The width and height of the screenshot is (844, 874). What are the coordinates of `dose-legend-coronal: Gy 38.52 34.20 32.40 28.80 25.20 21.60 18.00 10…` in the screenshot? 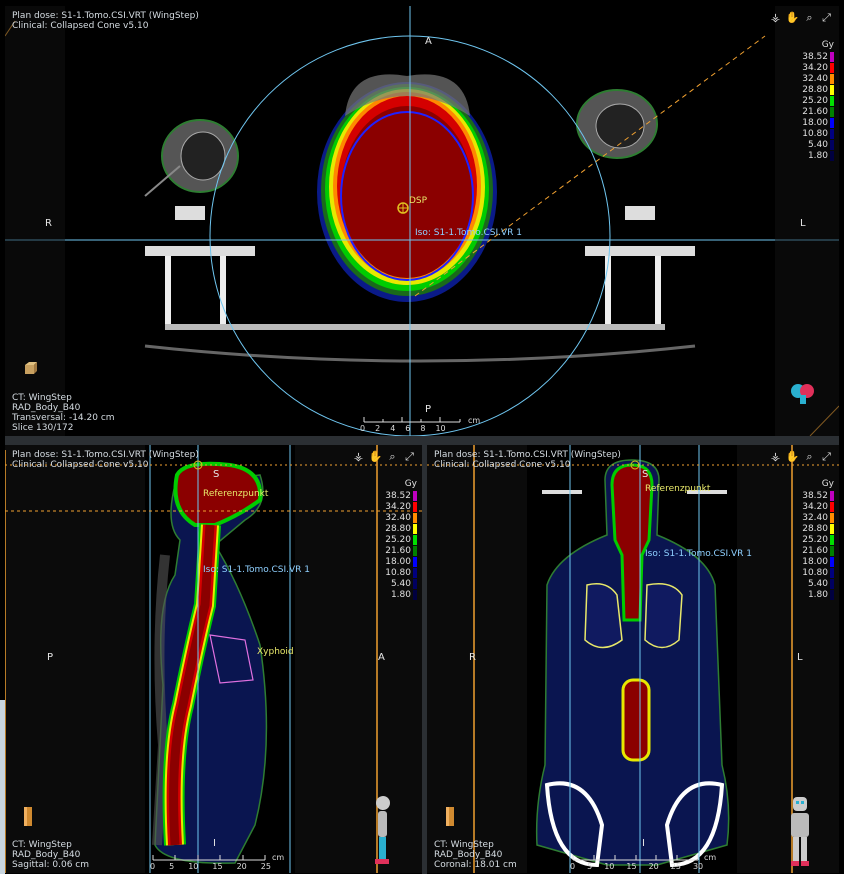 It's located at (818, 539).